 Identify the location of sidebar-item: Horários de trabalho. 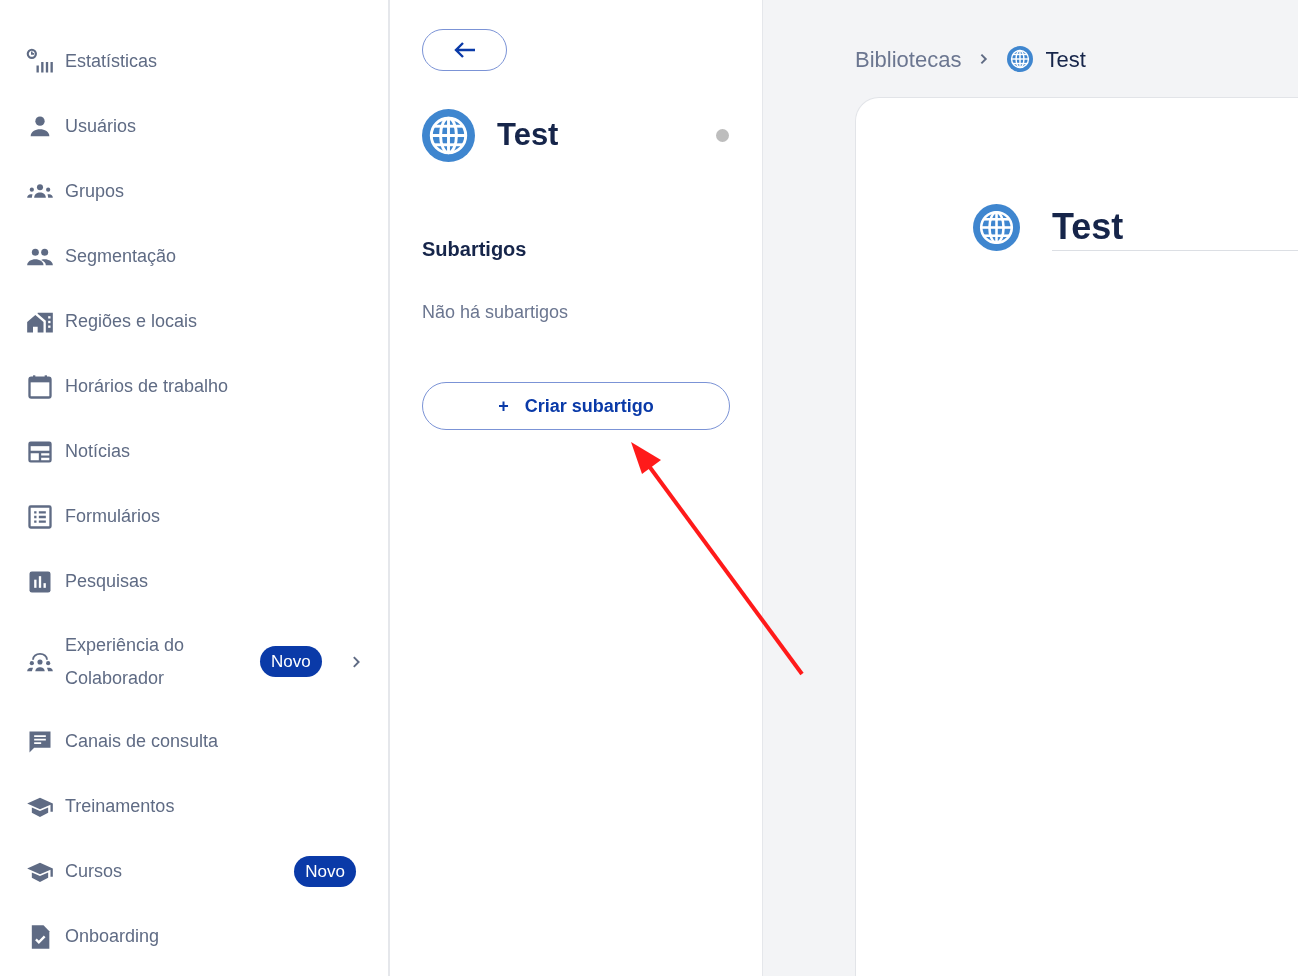
(191, 386).